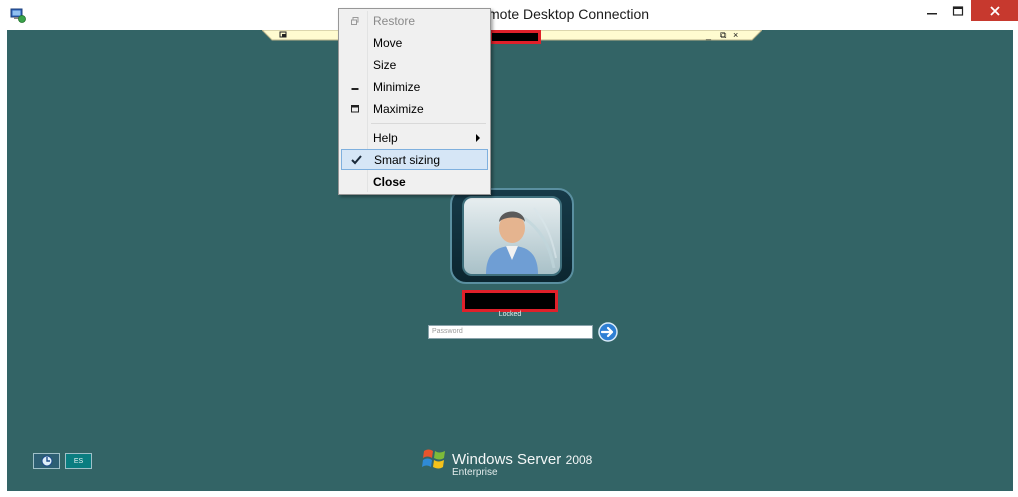  What do you see at coordinates (521, 240) in the screenshot?
I see `user-avatar-icon` at bounding box center [521, 240].